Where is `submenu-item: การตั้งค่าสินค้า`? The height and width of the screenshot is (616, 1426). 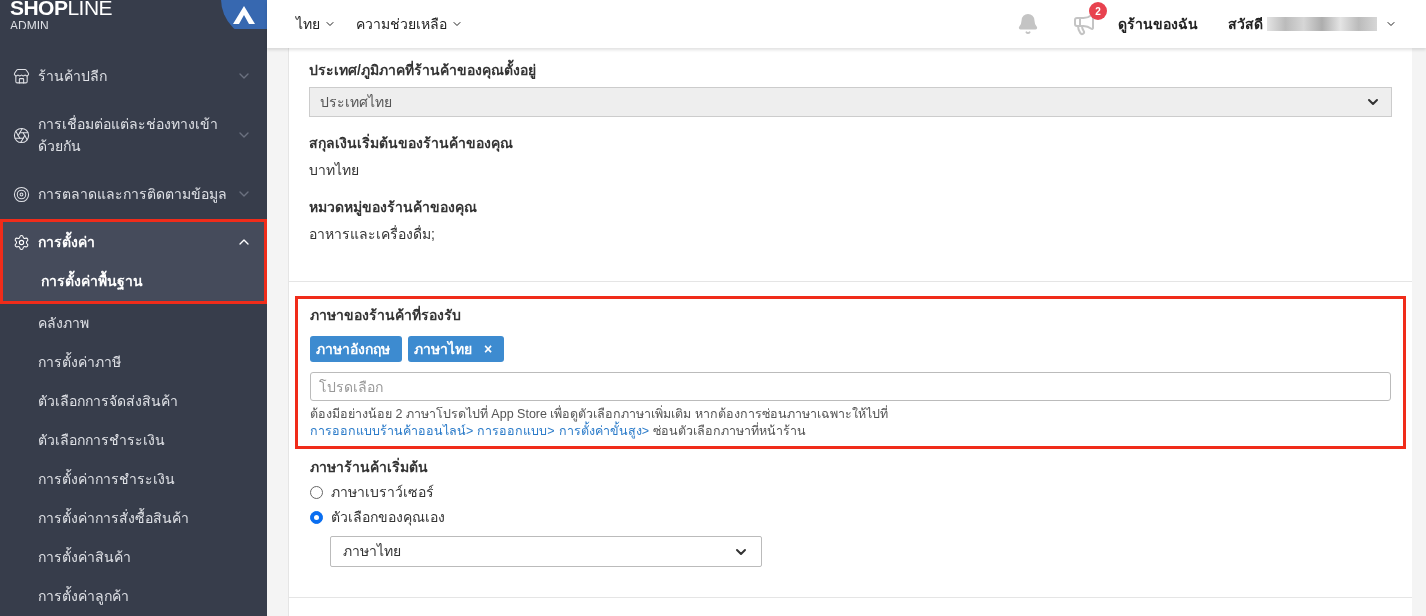
submenu-item: การตั้งค่าสินค้า is located at coordinates (133, 557).